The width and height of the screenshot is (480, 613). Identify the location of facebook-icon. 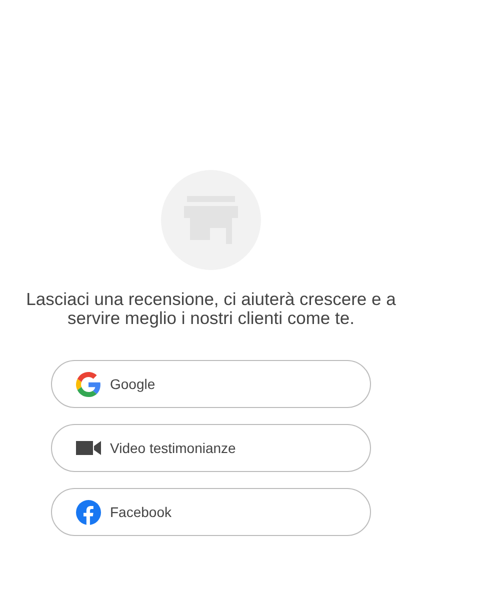
(88, 512).